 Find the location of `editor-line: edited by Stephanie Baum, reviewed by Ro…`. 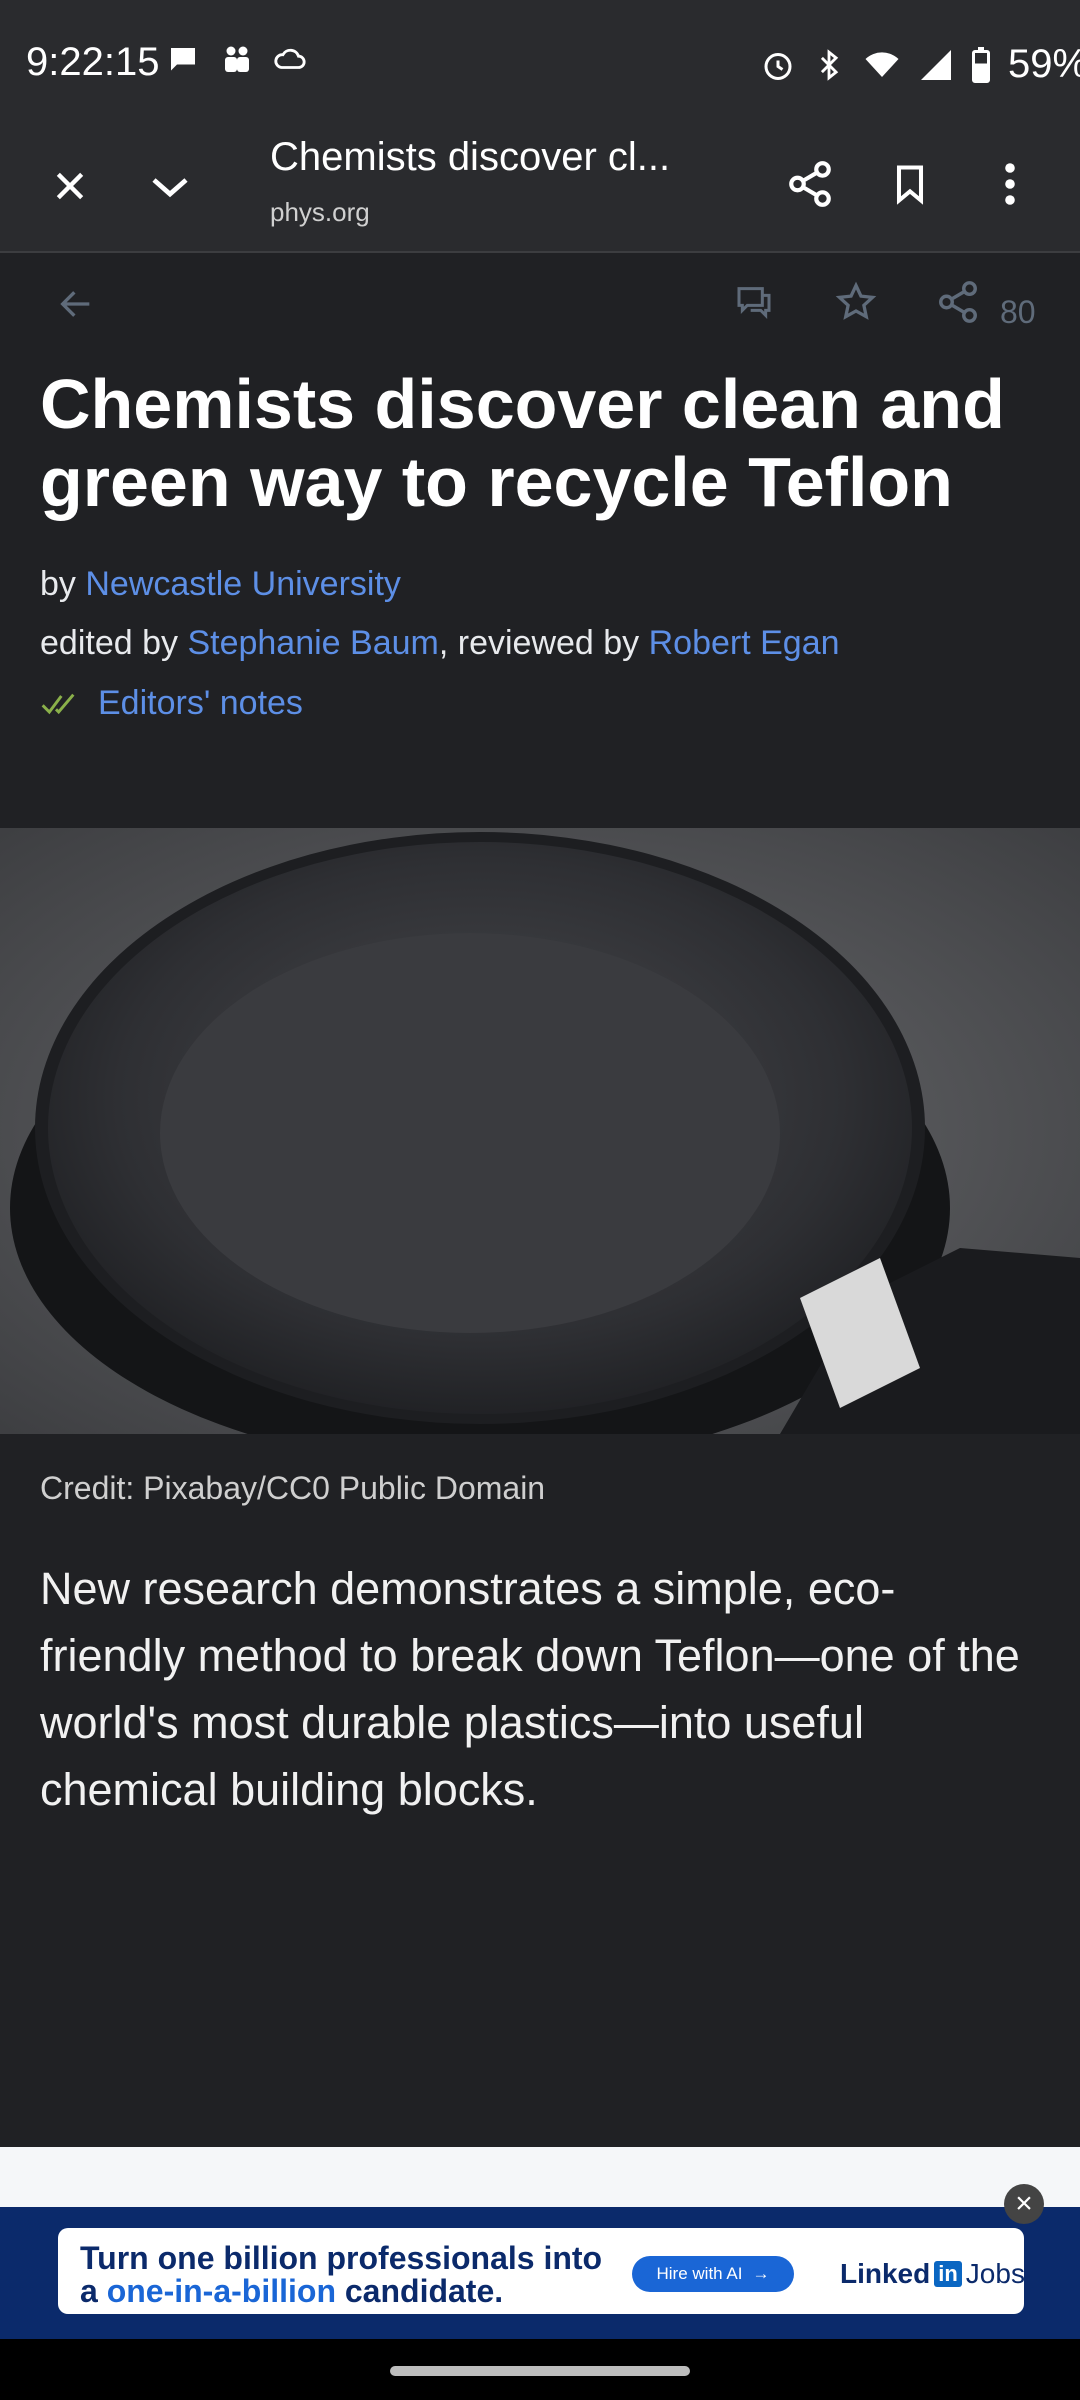

editor-line: edited by Stephanie Baum, reviewed by Ro… is located at coordinates (440, 643).